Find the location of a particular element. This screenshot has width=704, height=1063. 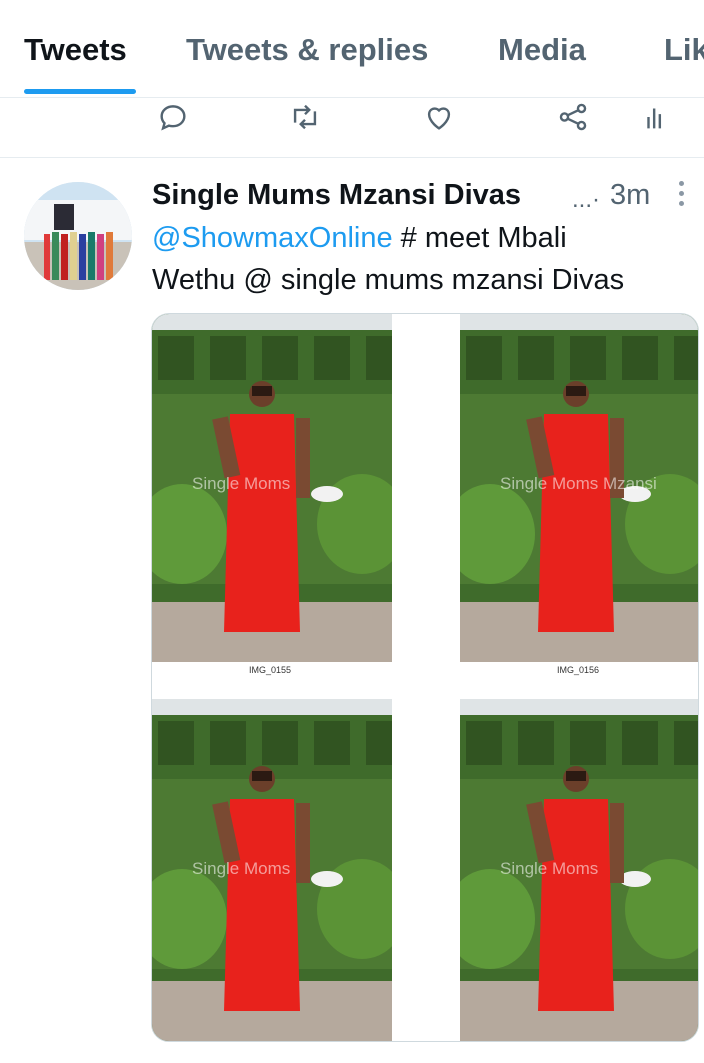

media-caption-1: IMG_0155 is located at coordinates (270, 670).